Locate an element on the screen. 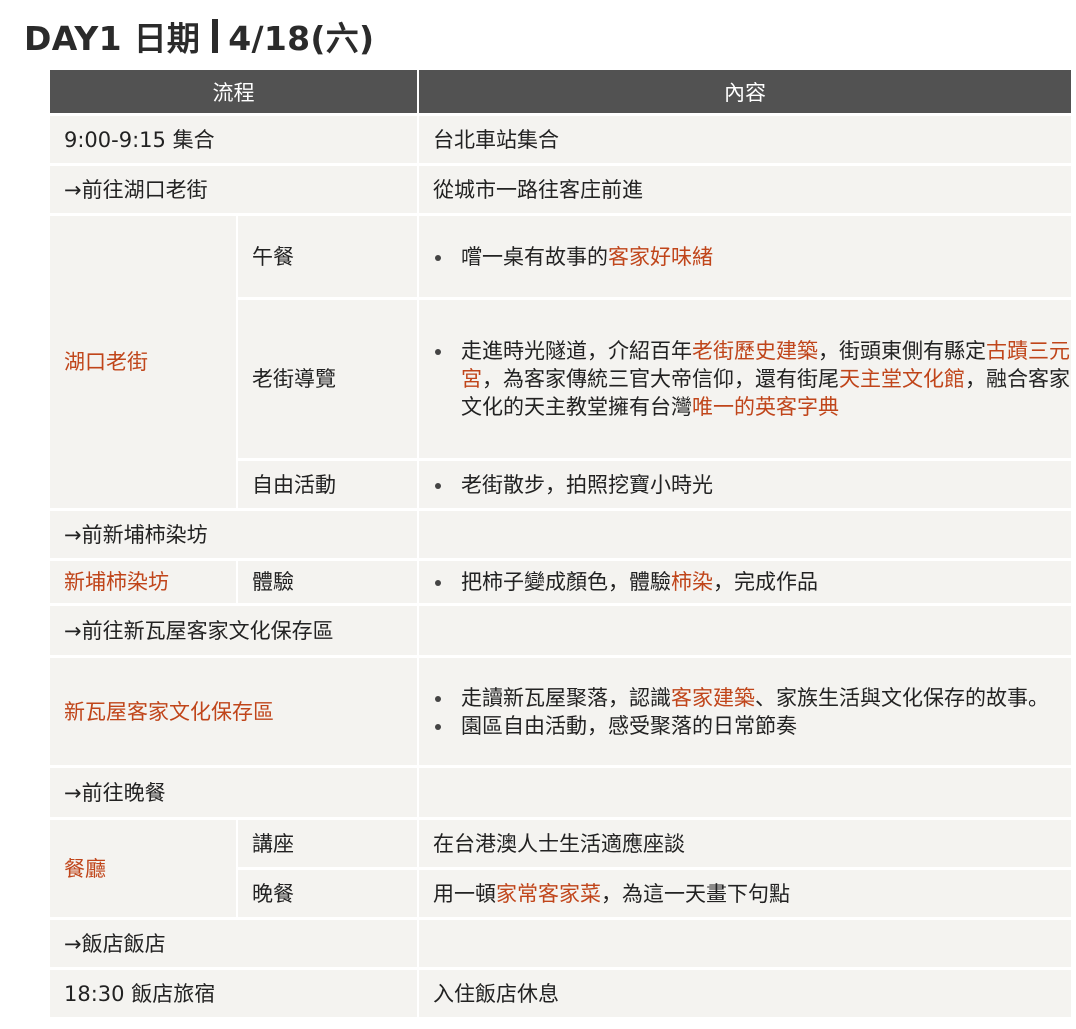 This screenshot has width=1076, height=1029. flow-cell: →前往晚餐 is located at coordinates (234, 794).